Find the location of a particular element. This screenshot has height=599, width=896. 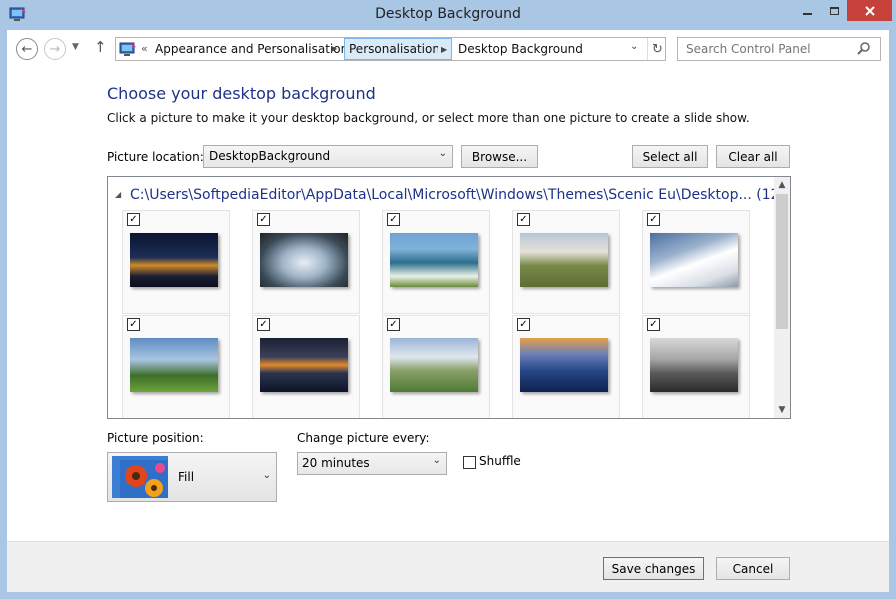

forward-arrow-icon: → is located at coordinates (55, 49).